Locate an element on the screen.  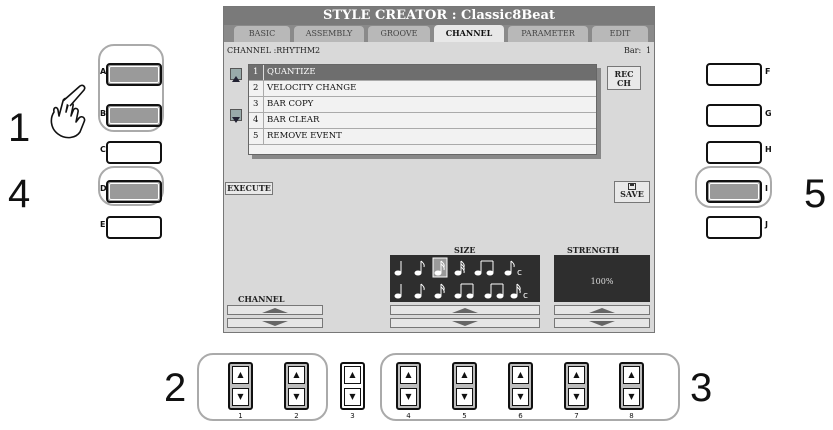
button-2-label: 2 is located at coordinates (296, 416).